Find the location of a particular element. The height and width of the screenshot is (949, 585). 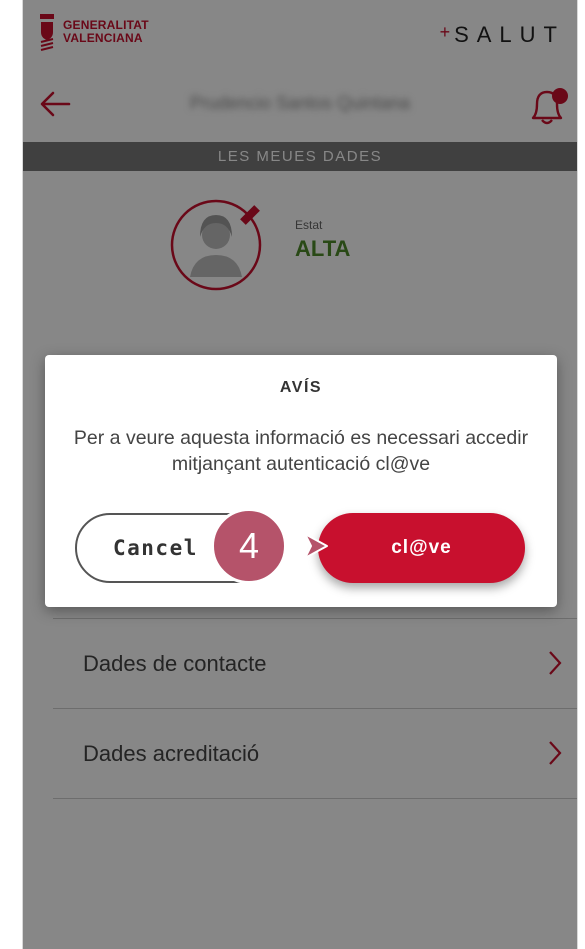

clave-button: cl@ve is located at coordinates (421, 548).